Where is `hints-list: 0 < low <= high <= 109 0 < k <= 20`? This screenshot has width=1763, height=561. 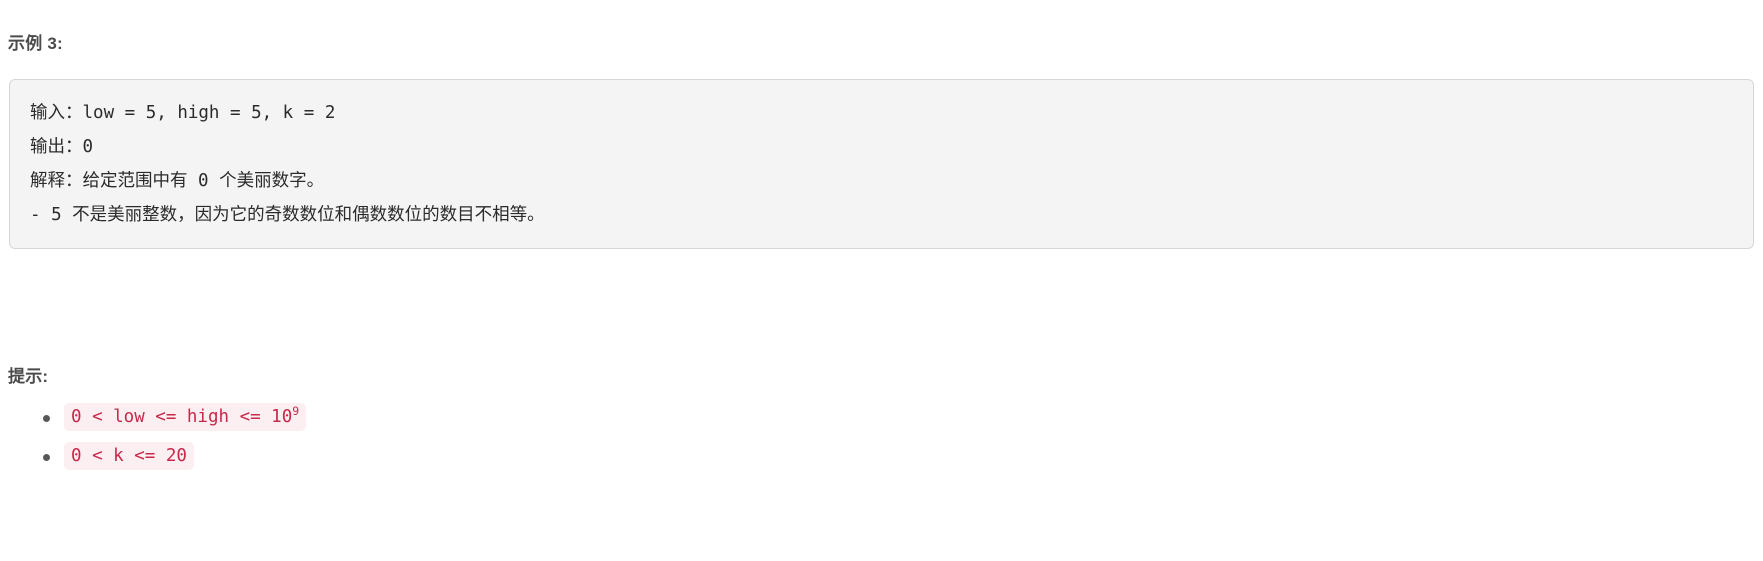
hints-list: 0 < low <= high <= 109 0 < k <= 20 is located at coordinates (157, 437).